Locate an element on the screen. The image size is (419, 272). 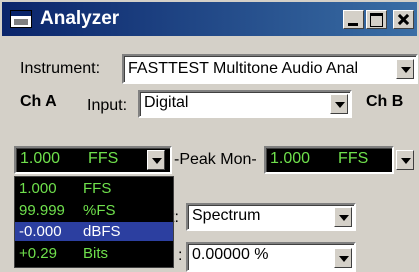
peak-monitor-display: 1.000 FFS is located at coordinates (329, 160).